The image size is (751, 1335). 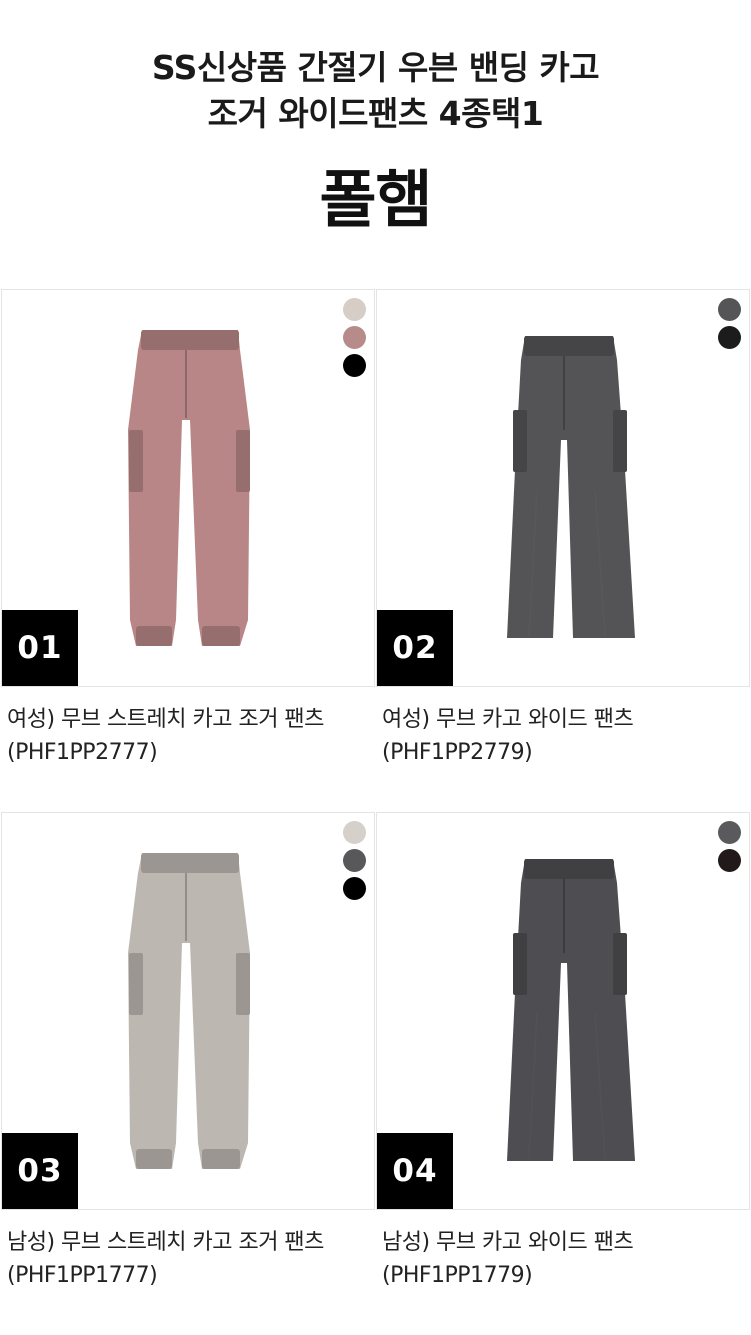 I want to click on product-code: (PHF1PP2777), so click(x=82, y=752).